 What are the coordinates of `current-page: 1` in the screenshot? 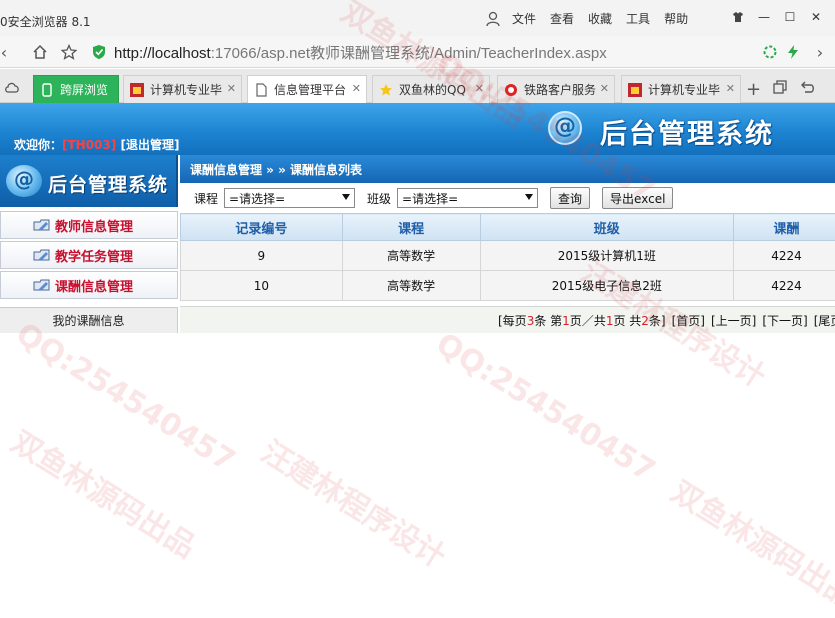 It's located at (566, 320).